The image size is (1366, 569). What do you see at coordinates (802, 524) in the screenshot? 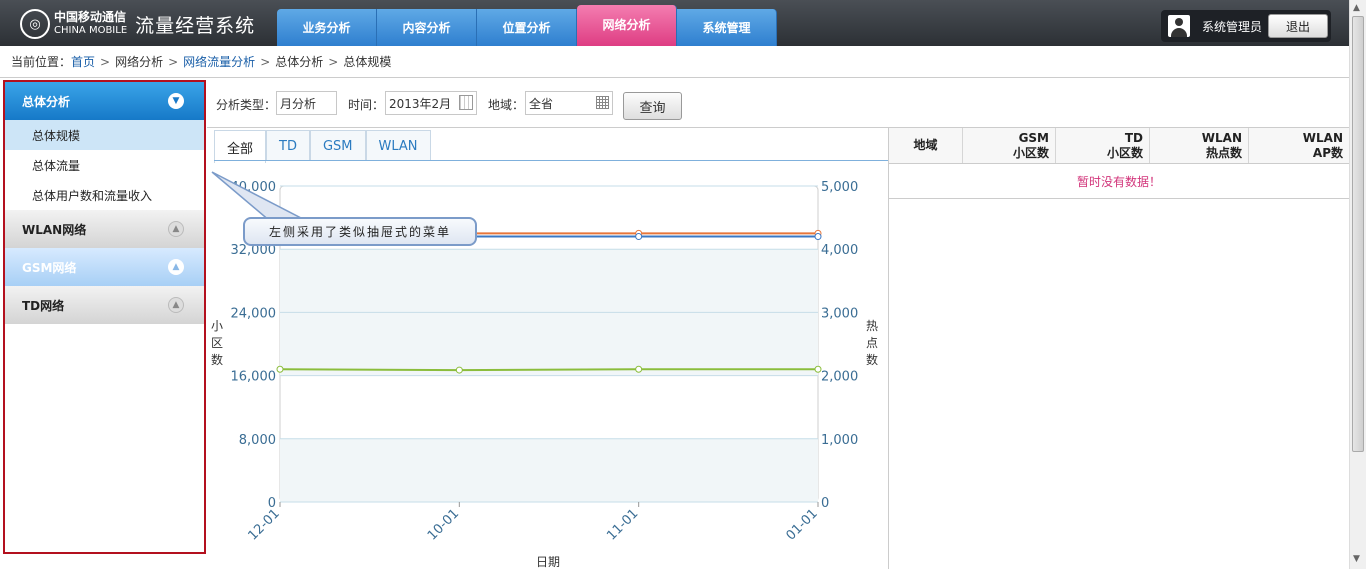
I see `x-tick-label: 01-01` at bounding box center [802, 524].